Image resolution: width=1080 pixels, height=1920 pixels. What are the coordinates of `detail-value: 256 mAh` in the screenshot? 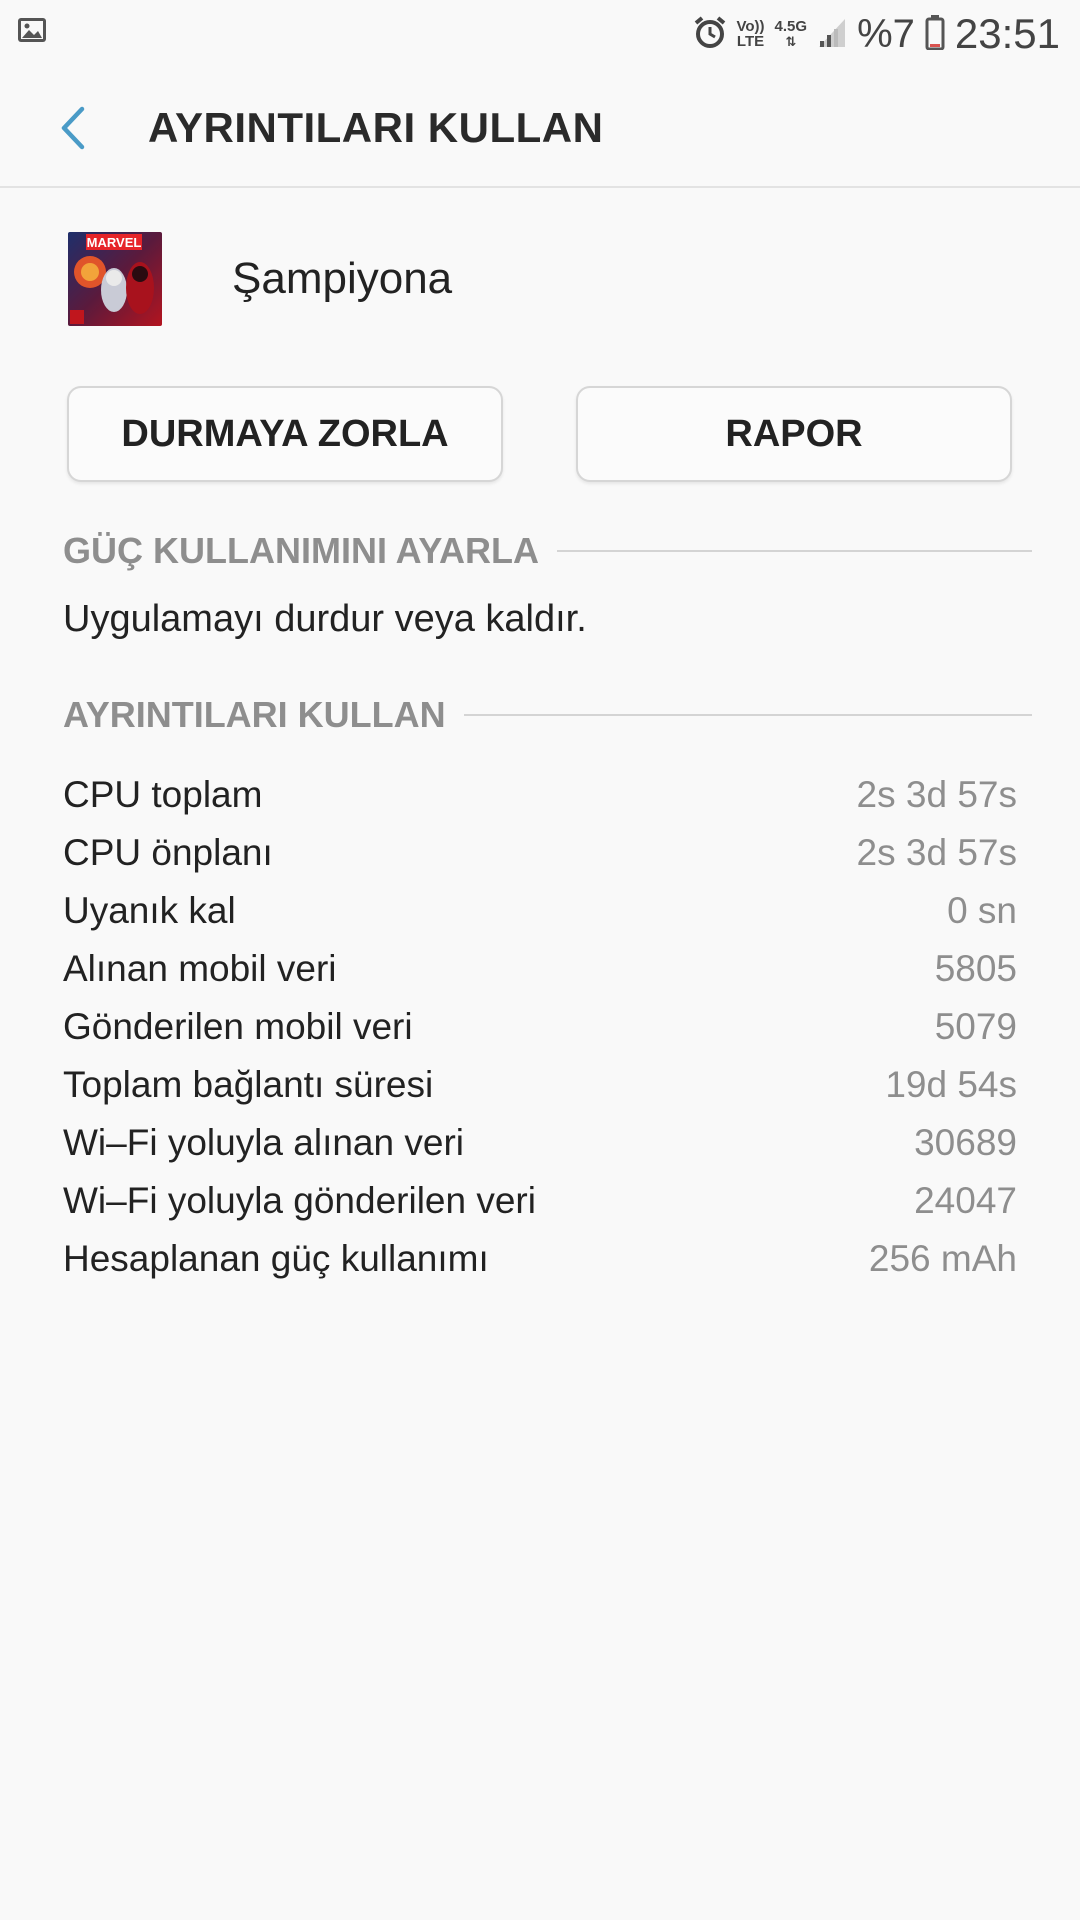 It's located at (942, 1258).